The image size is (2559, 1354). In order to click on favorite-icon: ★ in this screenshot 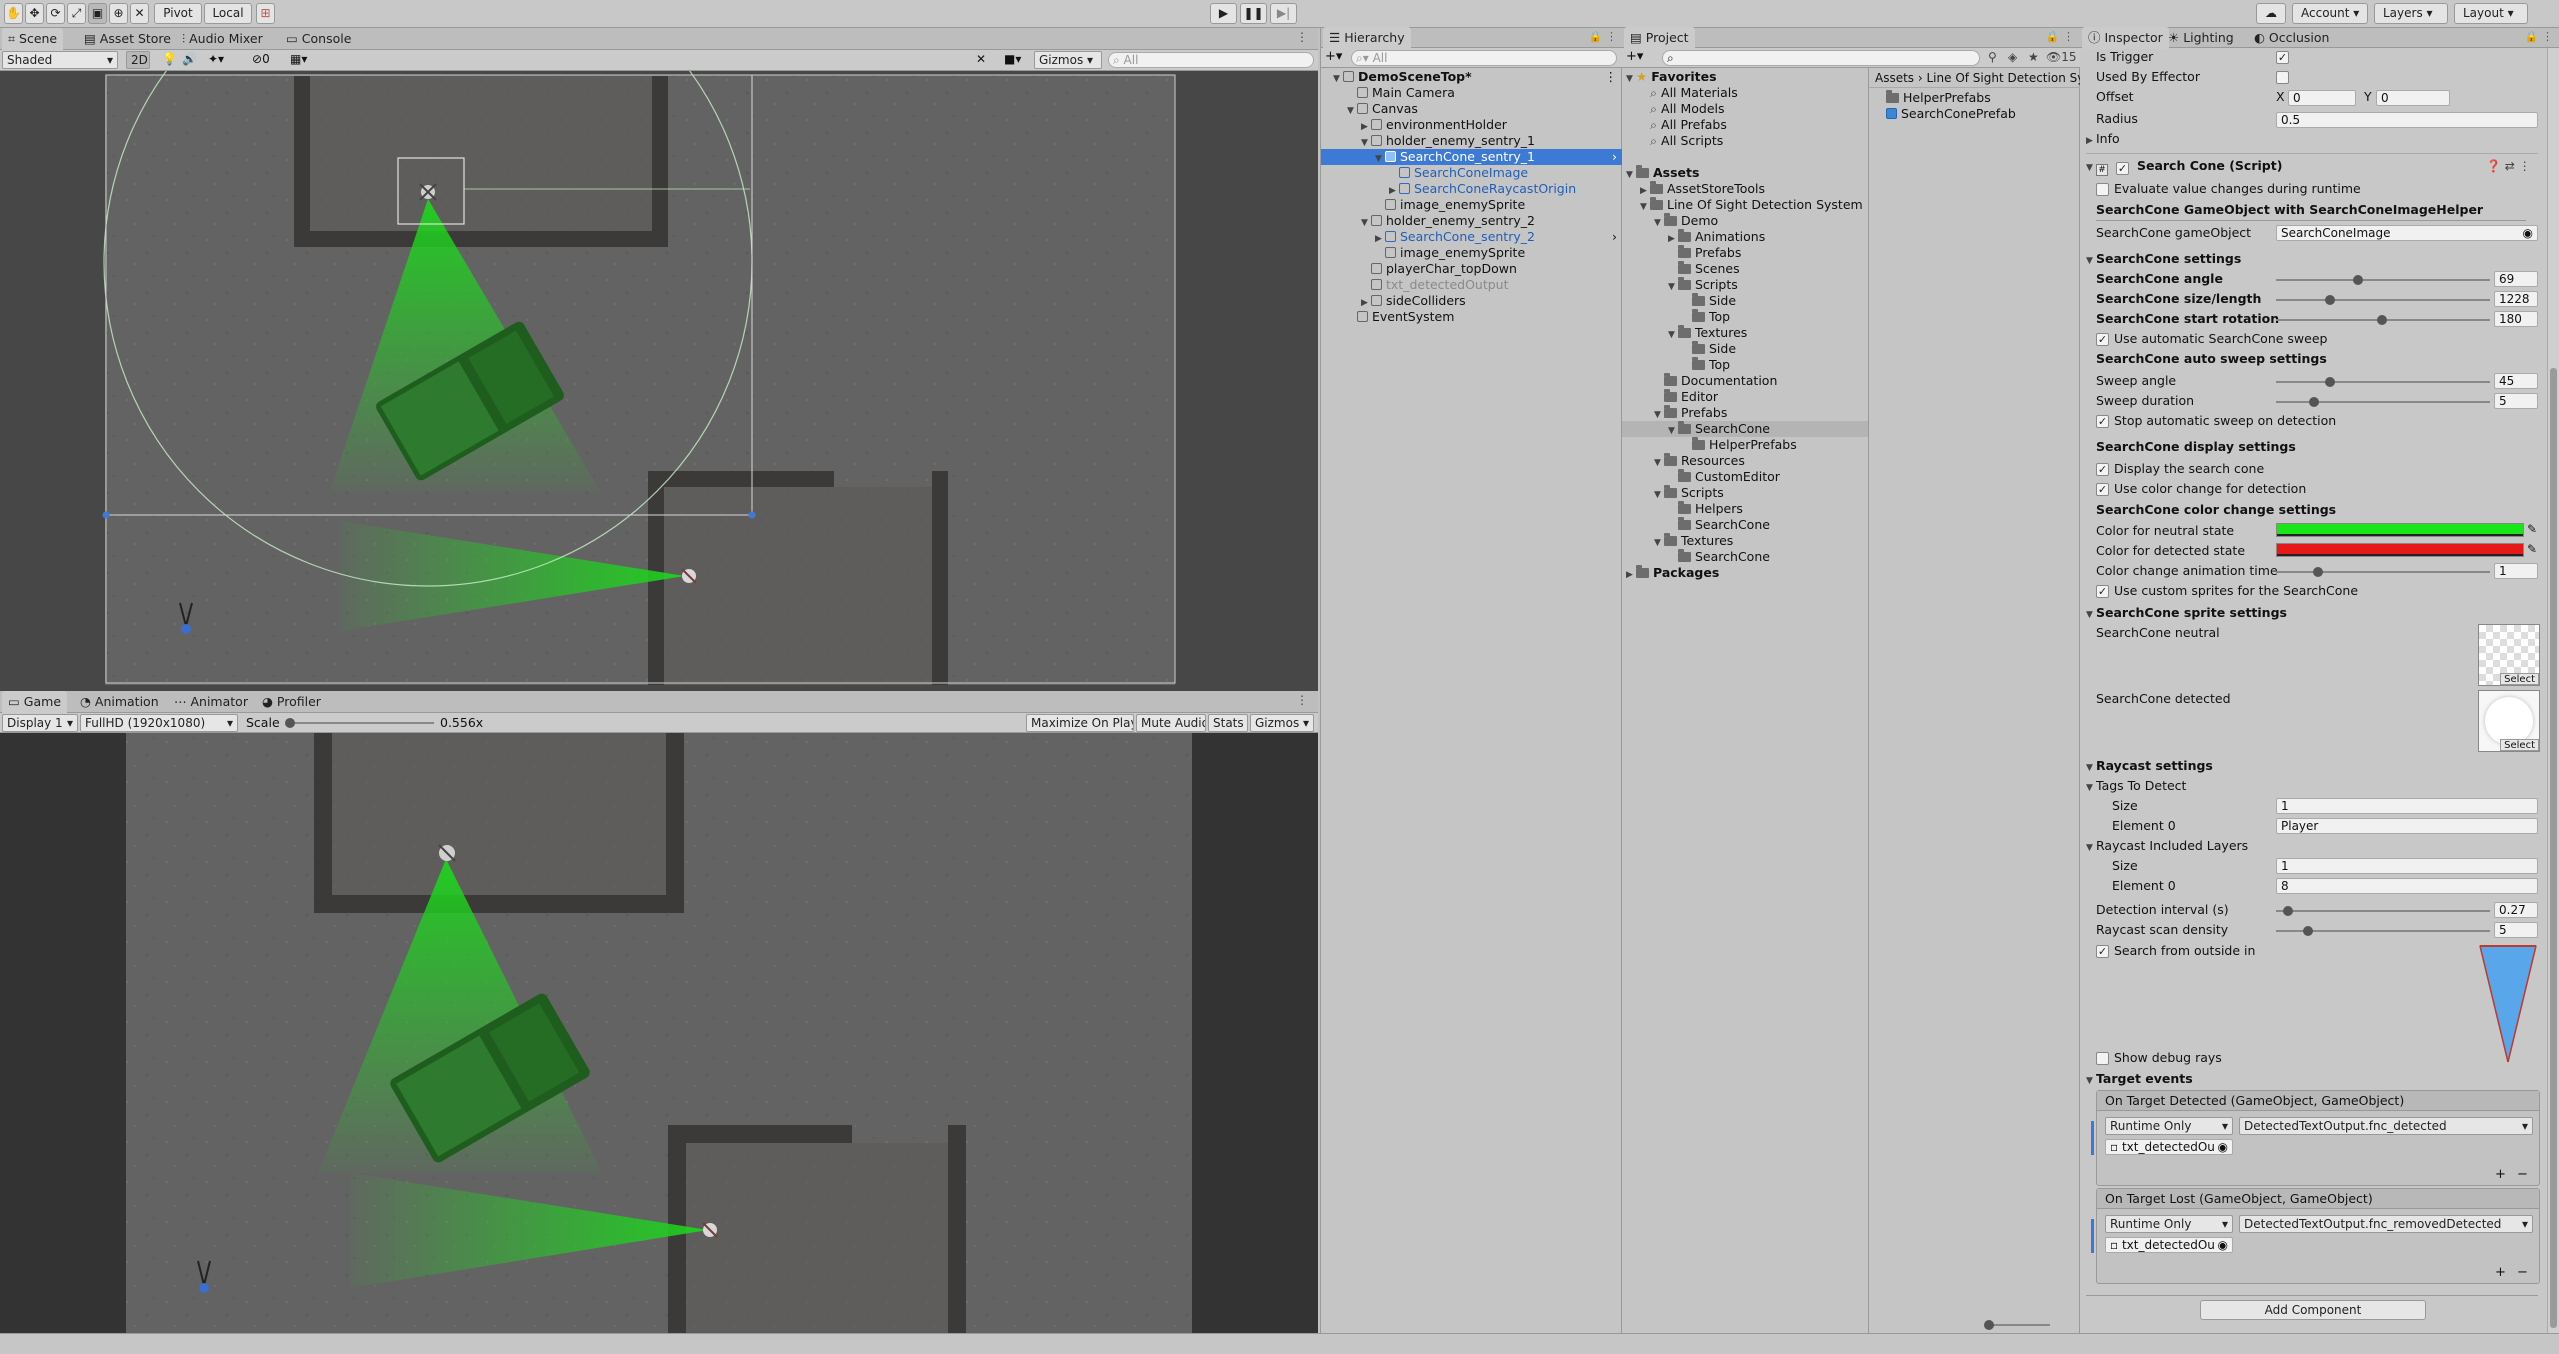, I will do `click(2033, 57)`.